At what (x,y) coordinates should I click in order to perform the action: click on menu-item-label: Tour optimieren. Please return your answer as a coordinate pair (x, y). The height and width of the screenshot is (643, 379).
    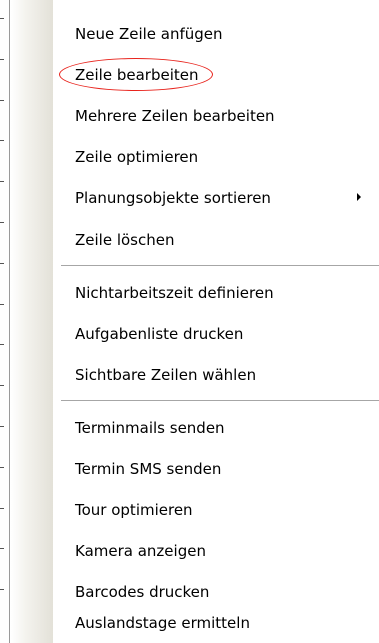
    Looking at the image, I should click on (134, 510).